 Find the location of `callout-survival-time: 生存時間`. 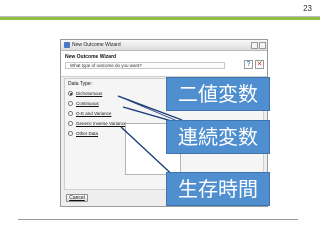

callout-survival-time: 生存時間 is located at coordinates (218, 189).